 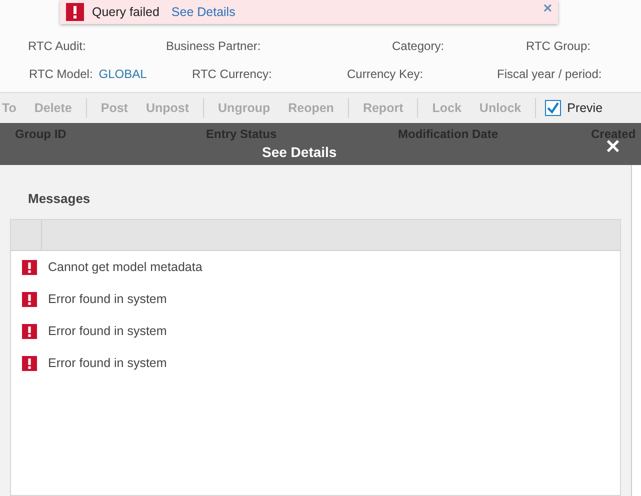 What do you see at coordinates (232, 74) in the screenshot?
I see `filter-label: RTC Currency:` at bounding box center [232, 74].